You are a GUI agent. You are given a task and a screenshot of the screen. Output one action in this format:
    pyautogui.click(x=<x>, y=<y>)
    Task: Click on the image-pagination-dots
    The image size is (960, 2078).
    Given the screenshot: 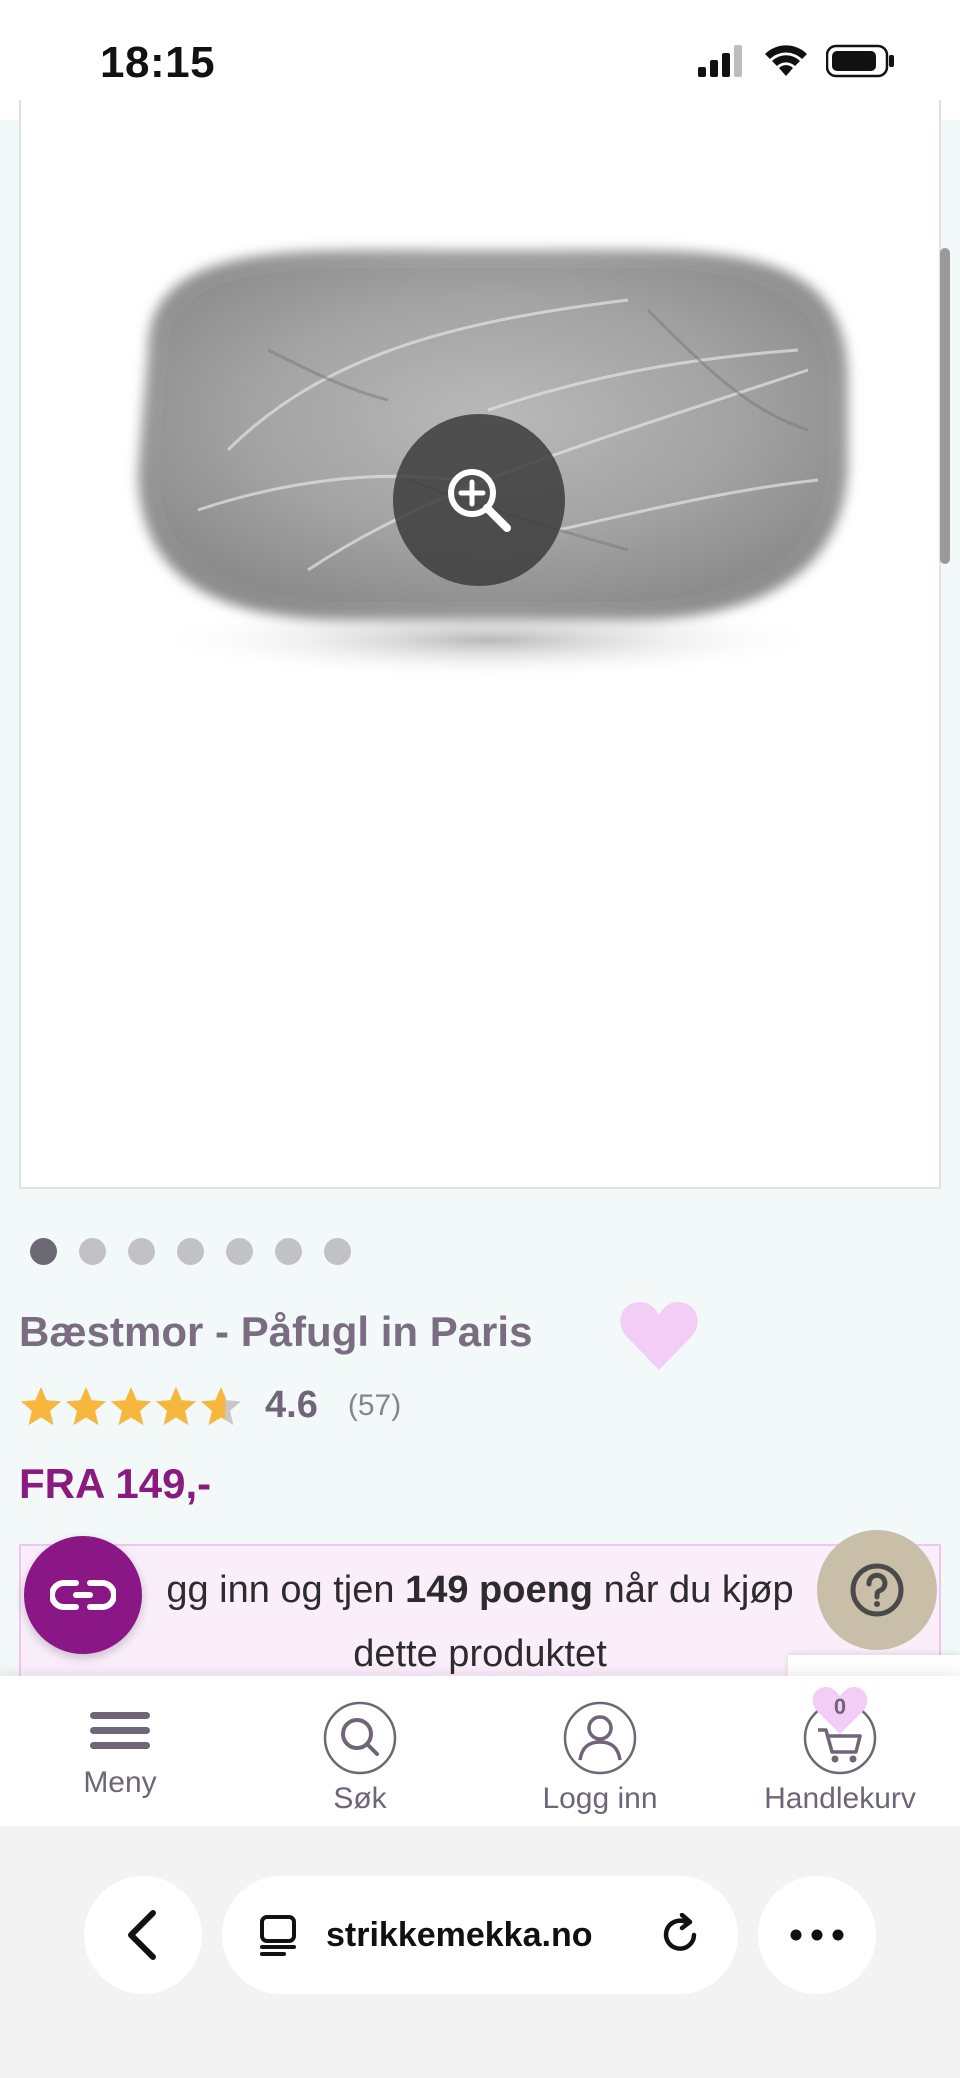 What is the action you would take?
    pyautogui.click(x=190, y=1251)
    